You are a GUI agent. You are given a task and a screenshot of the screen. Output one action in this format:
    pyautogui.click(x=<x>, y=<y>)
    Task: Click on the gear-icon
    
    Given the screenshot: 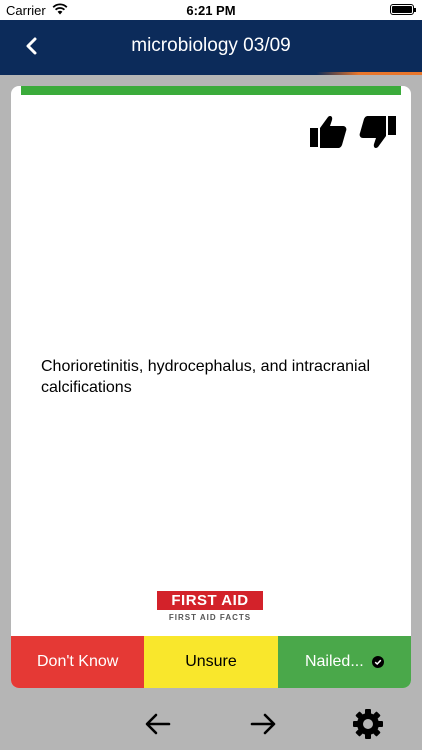 What is the action you would take?
    pyautogui.click(x=368, y=724)
    